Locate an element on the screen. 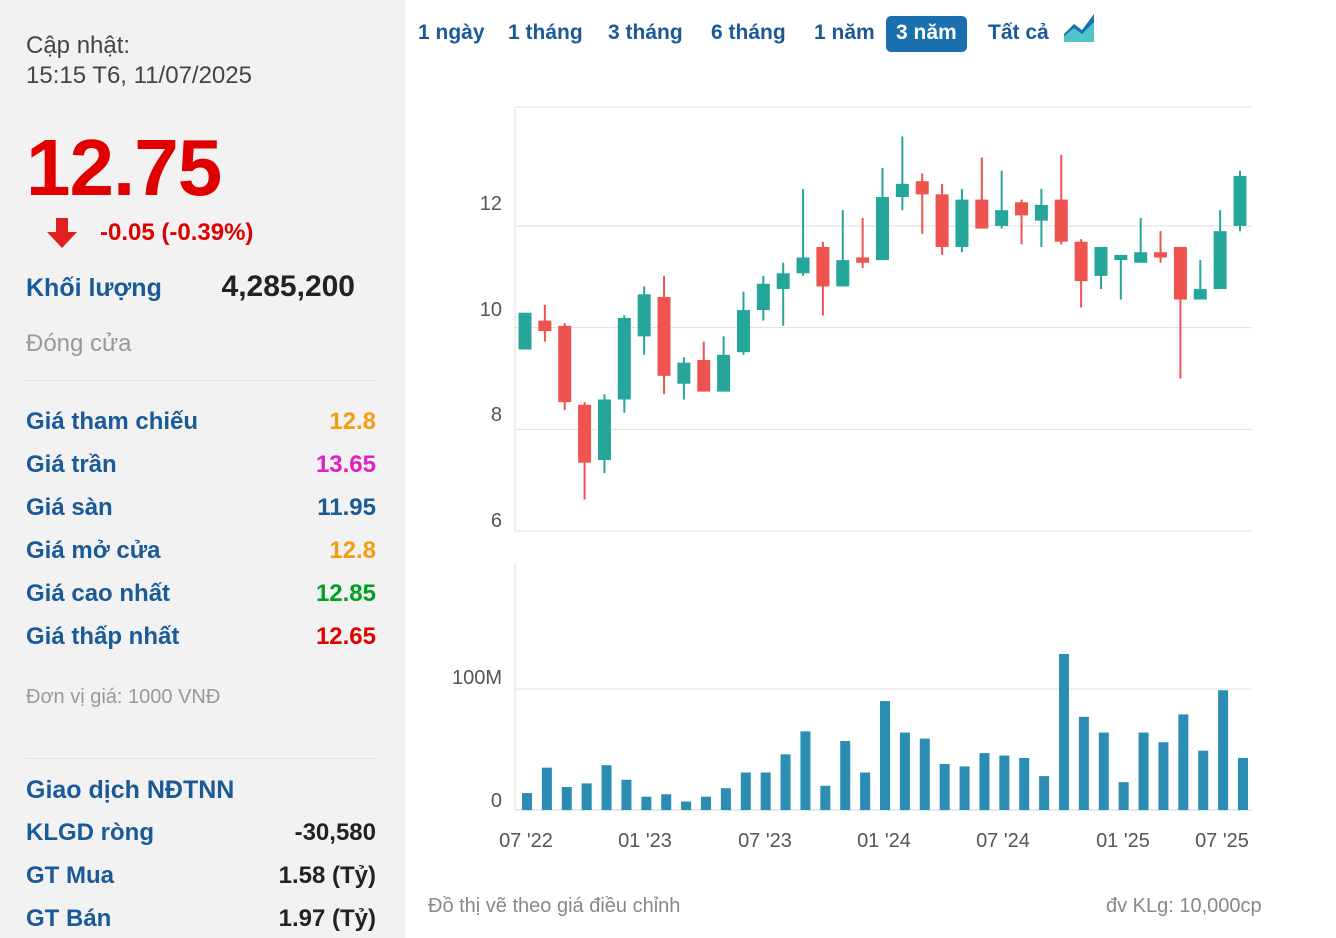  price-tick-label: 6 is located at coordinates (496, 521).